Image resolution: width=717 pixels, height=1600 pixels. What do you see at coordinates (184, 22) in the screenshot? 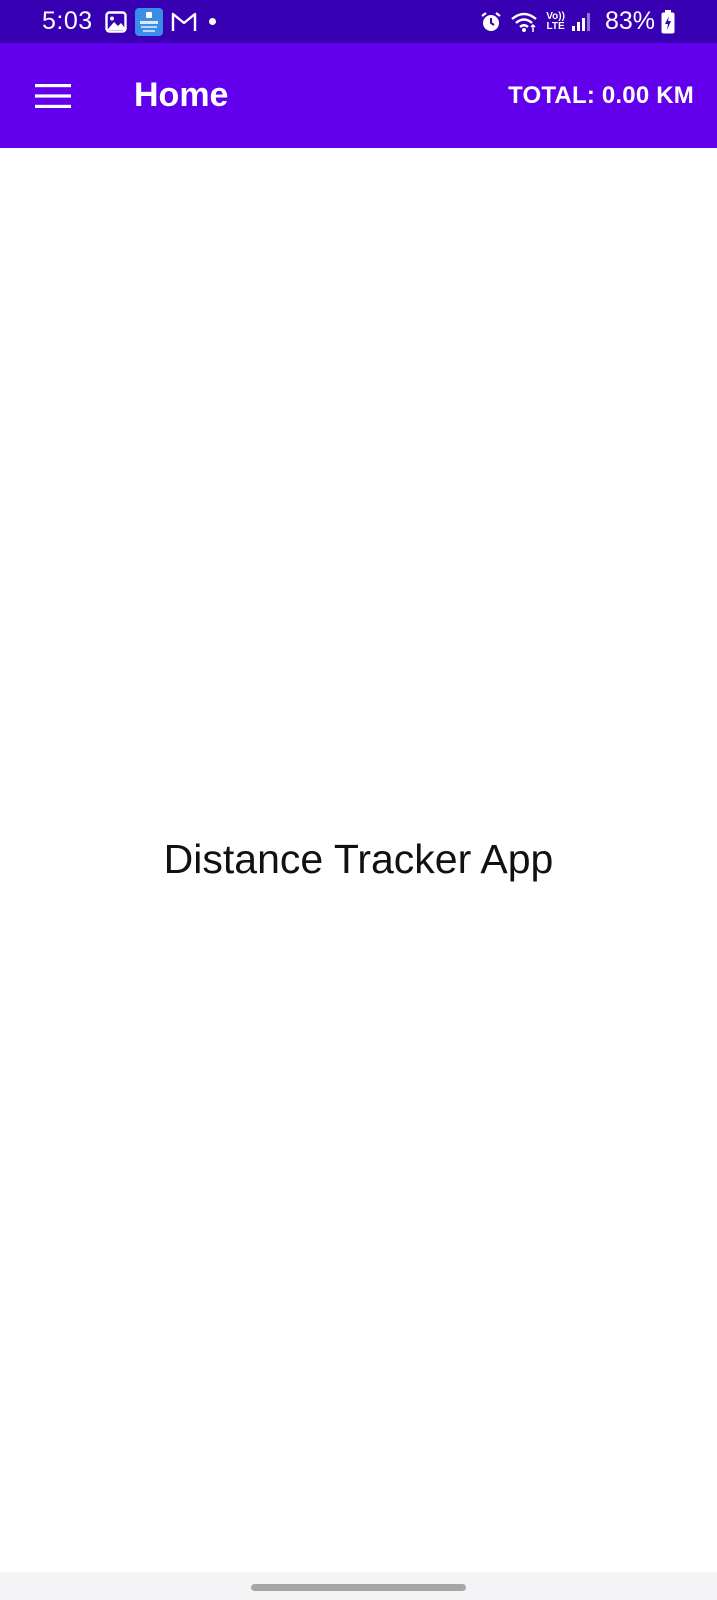
I see `gmail-icon` at bounding box center [184, 22].